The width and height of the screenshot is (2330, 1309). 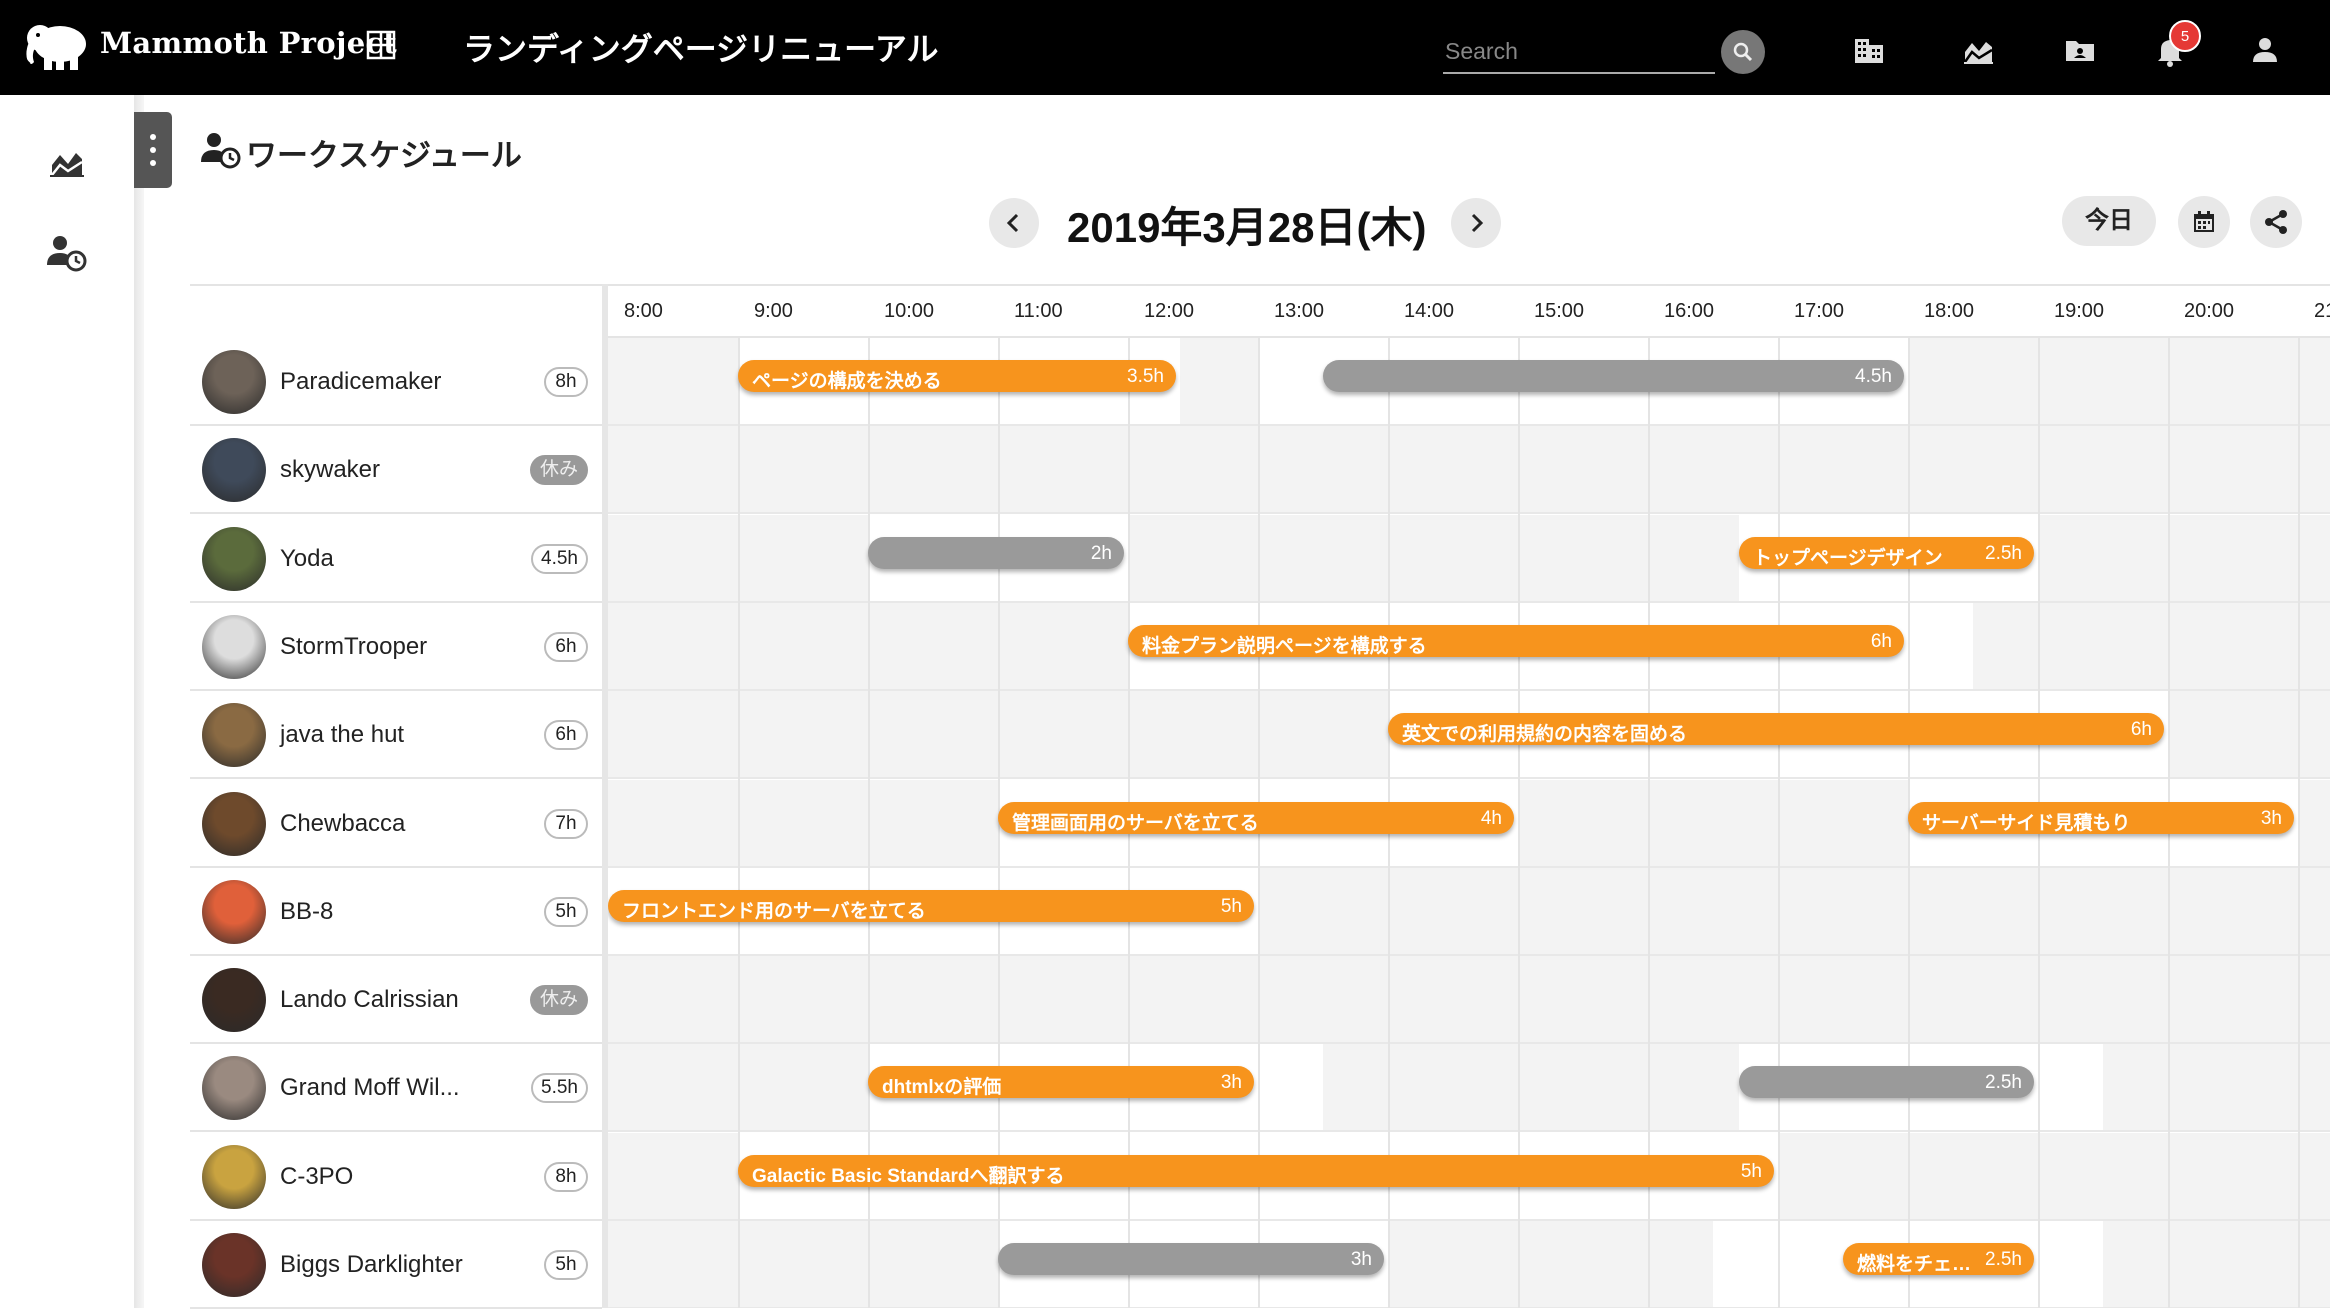 I want to click on folder-account-button, so click(x=2080, y=50).